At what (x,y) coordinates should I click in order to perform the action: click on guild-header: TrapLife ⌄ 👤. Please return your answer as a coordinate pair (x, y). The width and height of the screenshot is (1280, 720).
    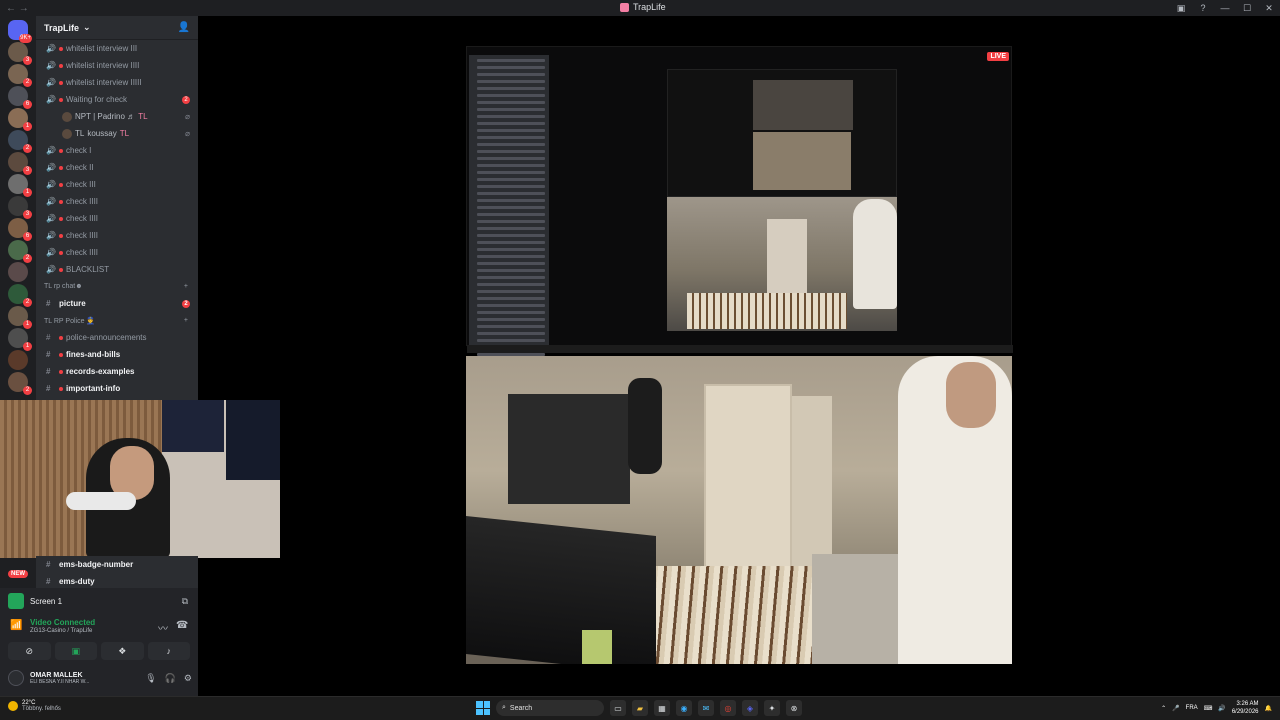
    Looking at the image, I should click on (117, 28).